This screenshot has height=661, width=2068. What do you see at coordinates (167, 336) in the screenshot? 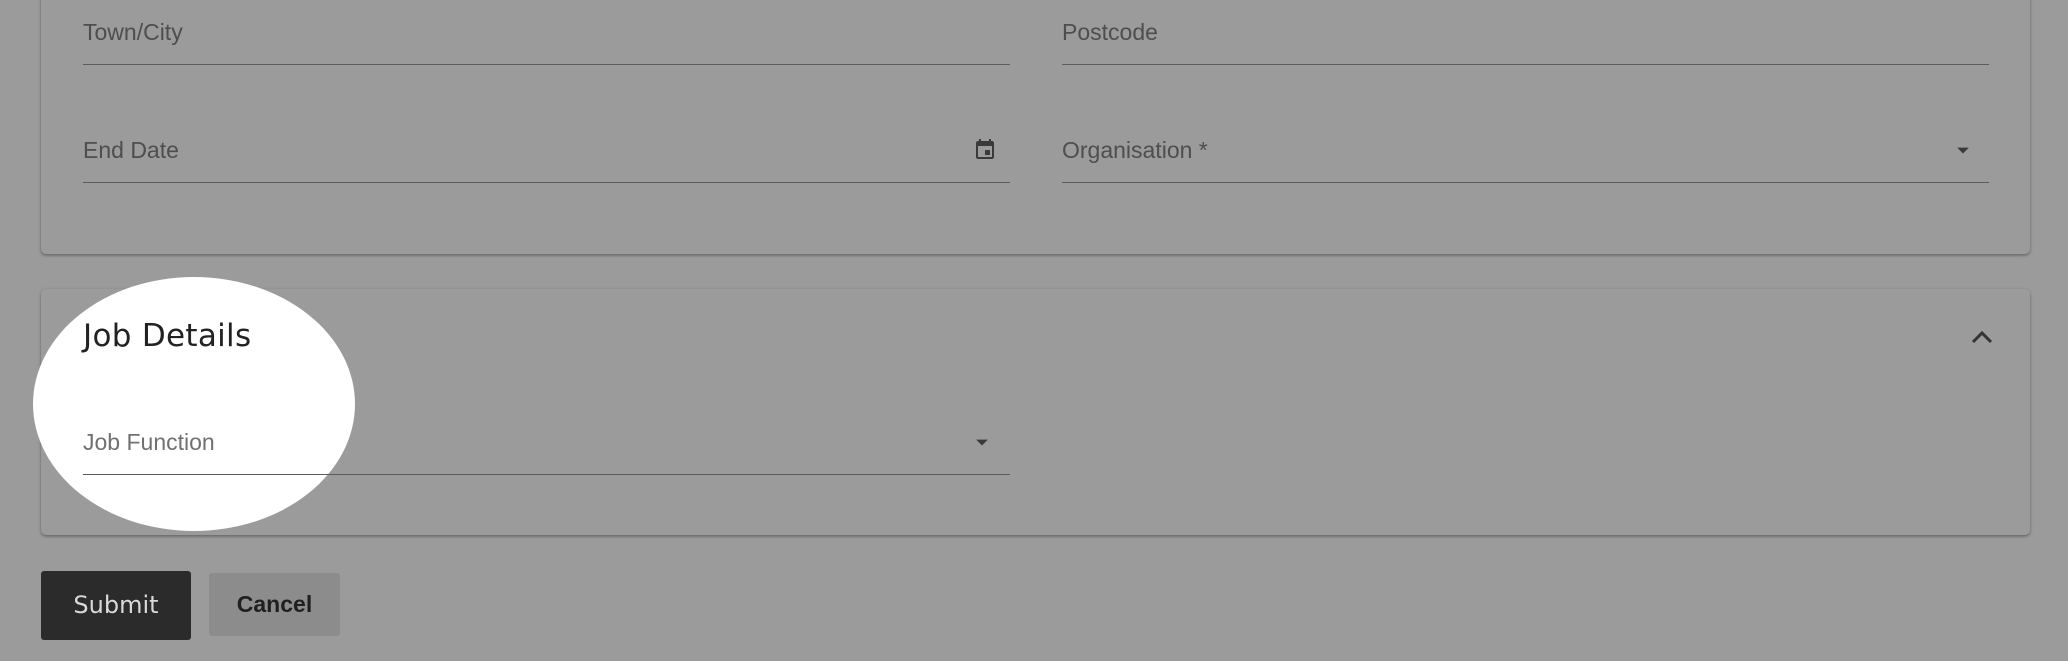
I see `job-details-title: Job Details` at bounding box center [167, 336].